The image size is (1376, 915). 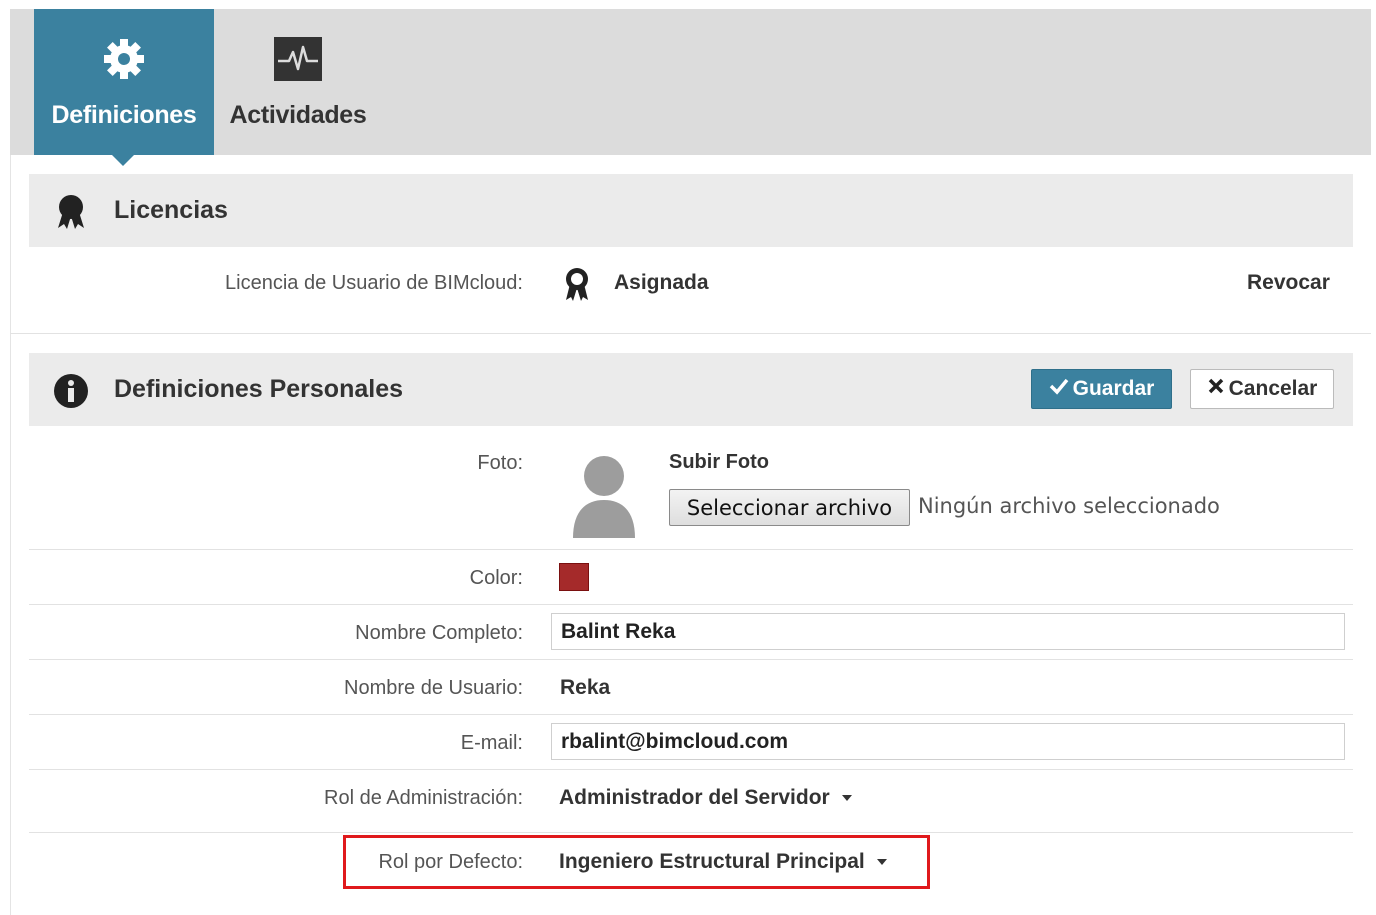 What do you see at coordinates (719, 462) in the screenshot?
I see `upload-photo-title: Subir Foto` at bounding box center [719, 462].